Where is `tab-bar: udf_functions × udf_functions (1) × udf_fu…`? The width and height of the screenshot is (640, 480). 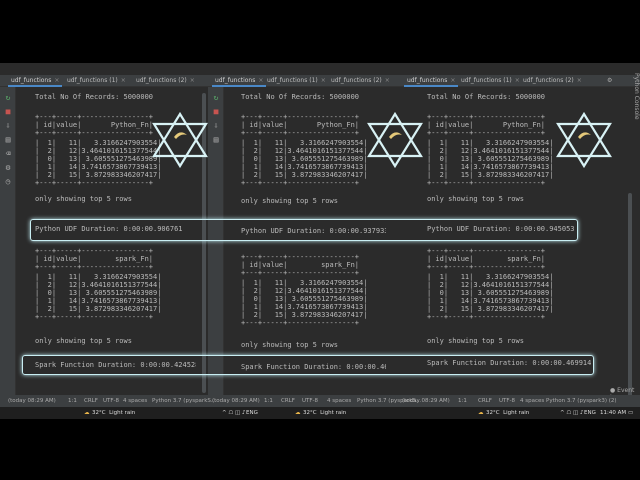
tab-bar: udf_functions × udf_functions (1) × udf_fu… is located at coordinates (519, 81).